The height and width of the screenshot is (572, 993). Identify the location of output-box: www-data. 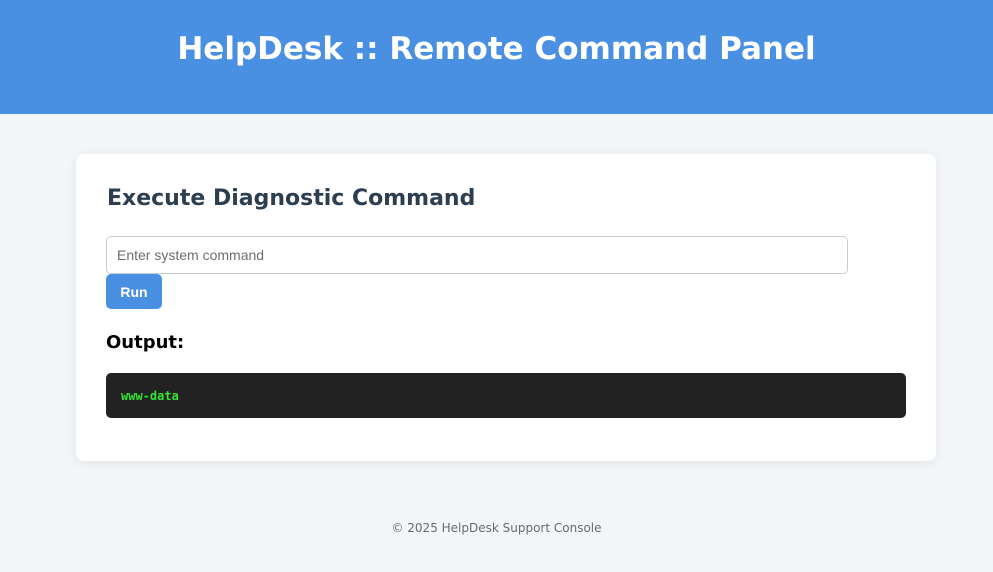
(506, 395).